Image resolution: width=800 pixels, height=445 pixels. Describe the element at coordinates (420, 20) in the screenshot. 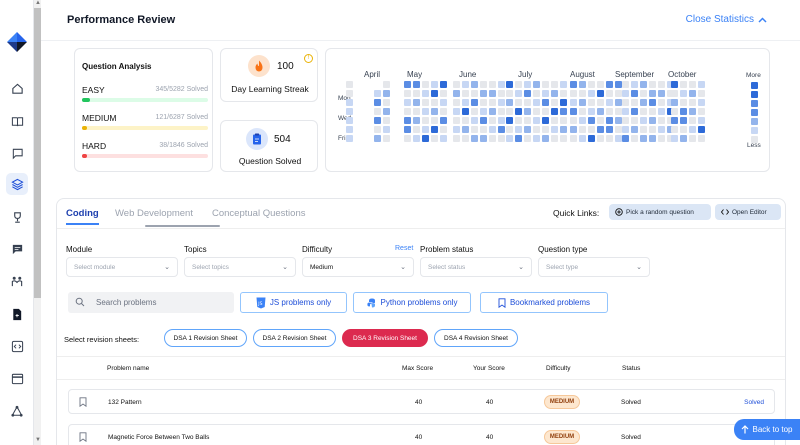

I see `page-header: Performance Review Close Statistics` at that location.